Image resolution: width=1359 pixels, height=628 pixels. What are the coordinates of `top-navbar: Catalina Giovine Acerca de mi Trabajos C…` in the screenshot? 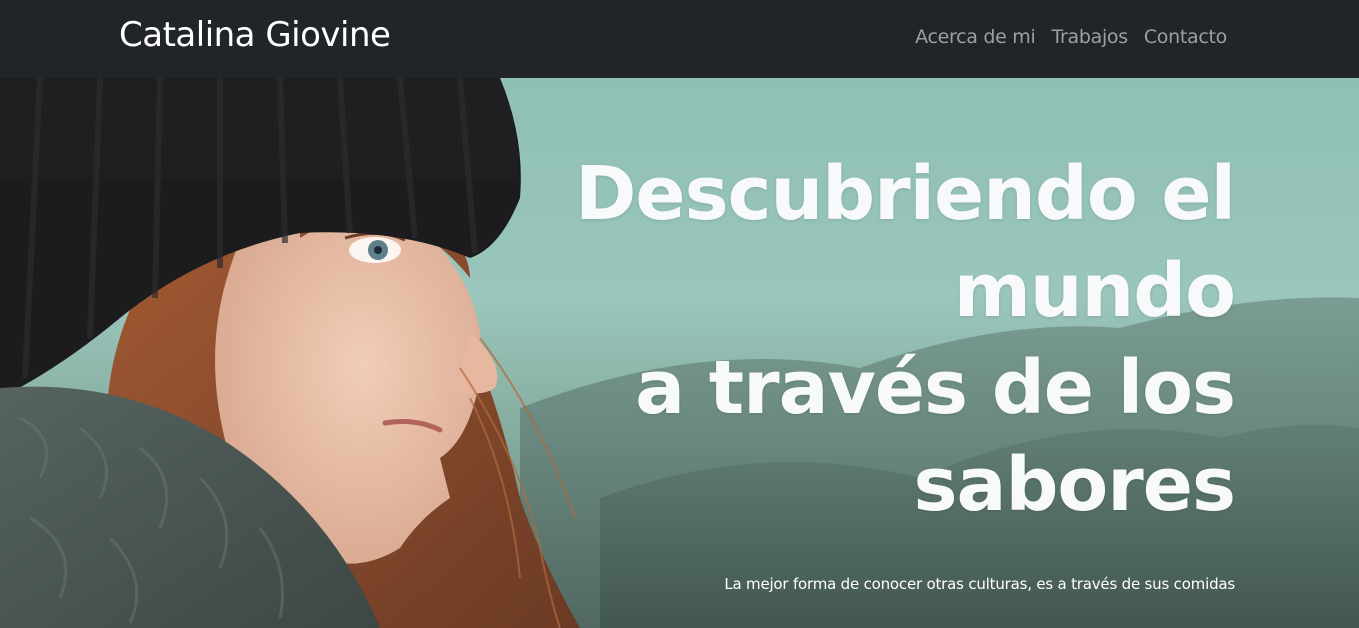 It's located at (679, 39).